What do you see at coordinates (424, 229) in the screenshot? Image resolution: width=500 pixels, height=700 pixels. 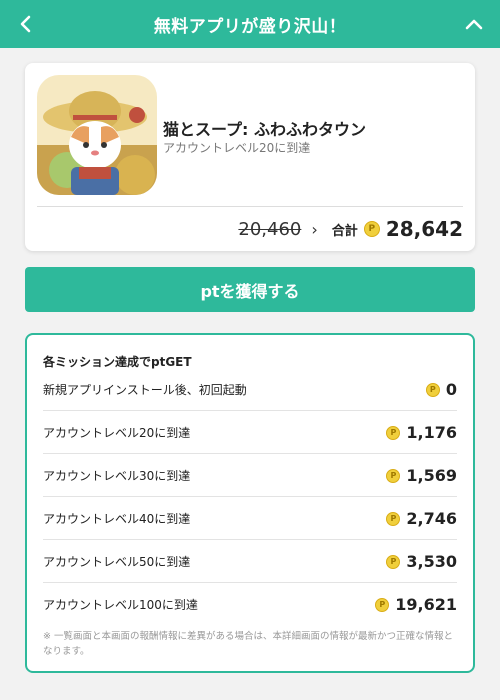 I see `total-points: 28,642` at bounding box center [424, 229].